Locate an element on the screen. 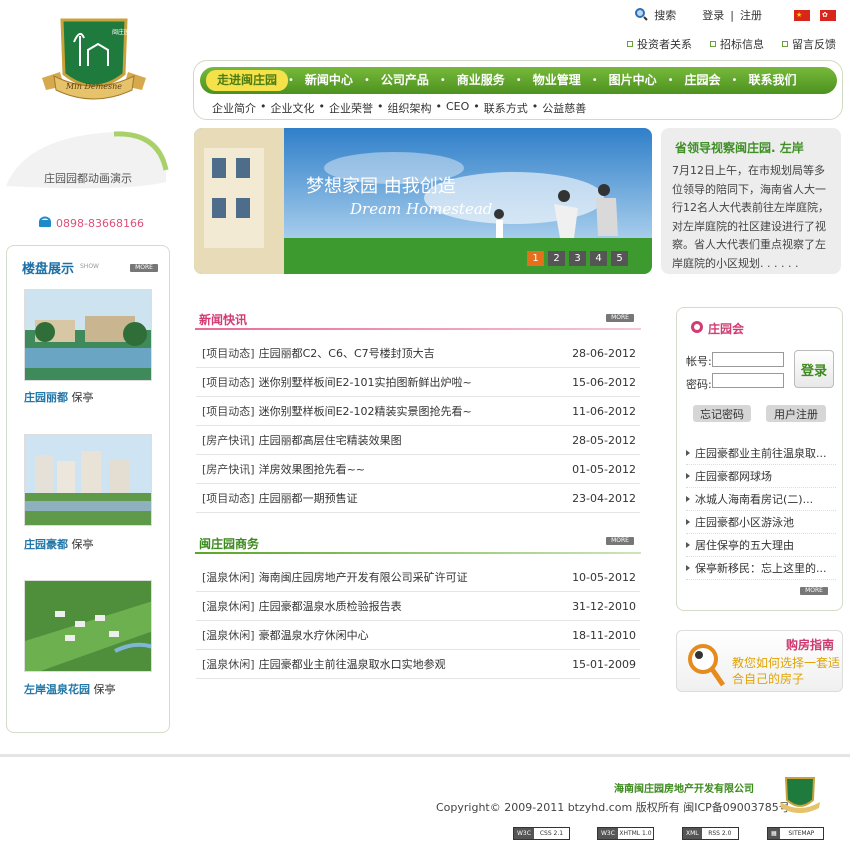 The image size is (850, 864). register-link: 注册 is located at coordinates (751, 15).